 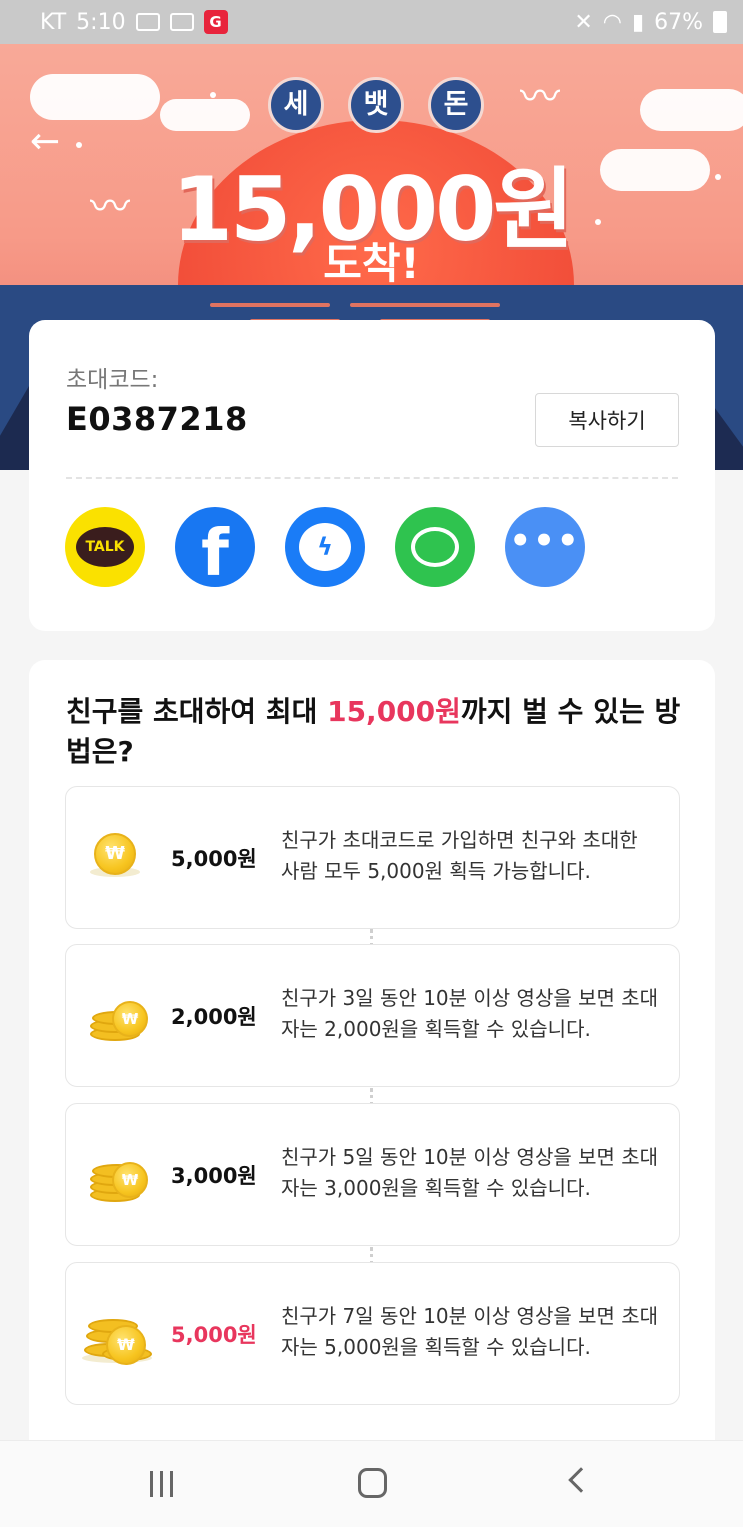 I want to click on share-more-button: •••, so click(x=545, y=547).